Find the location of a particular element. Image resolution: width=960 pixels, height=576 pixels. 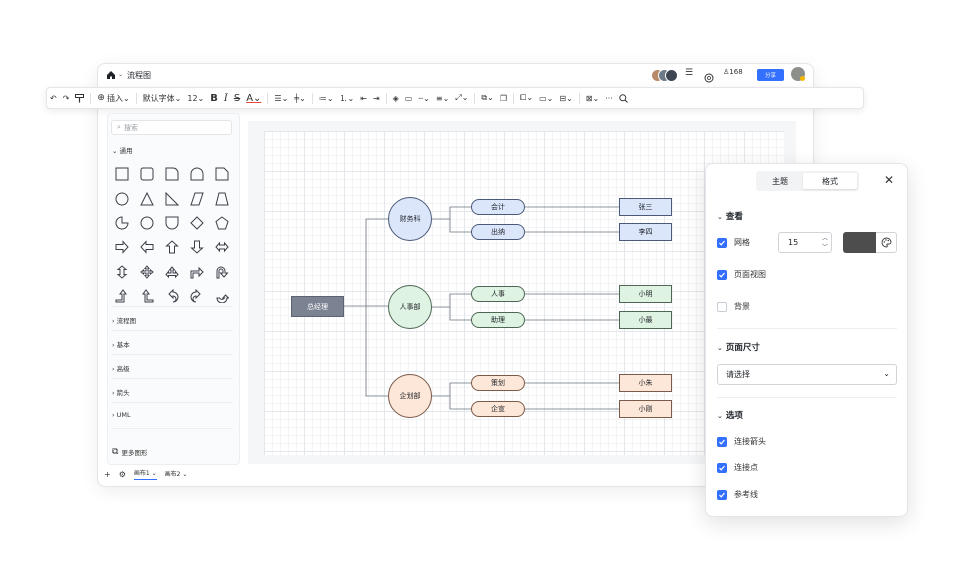

settings-icon: ⚙ is located at coordinates (122, 474).